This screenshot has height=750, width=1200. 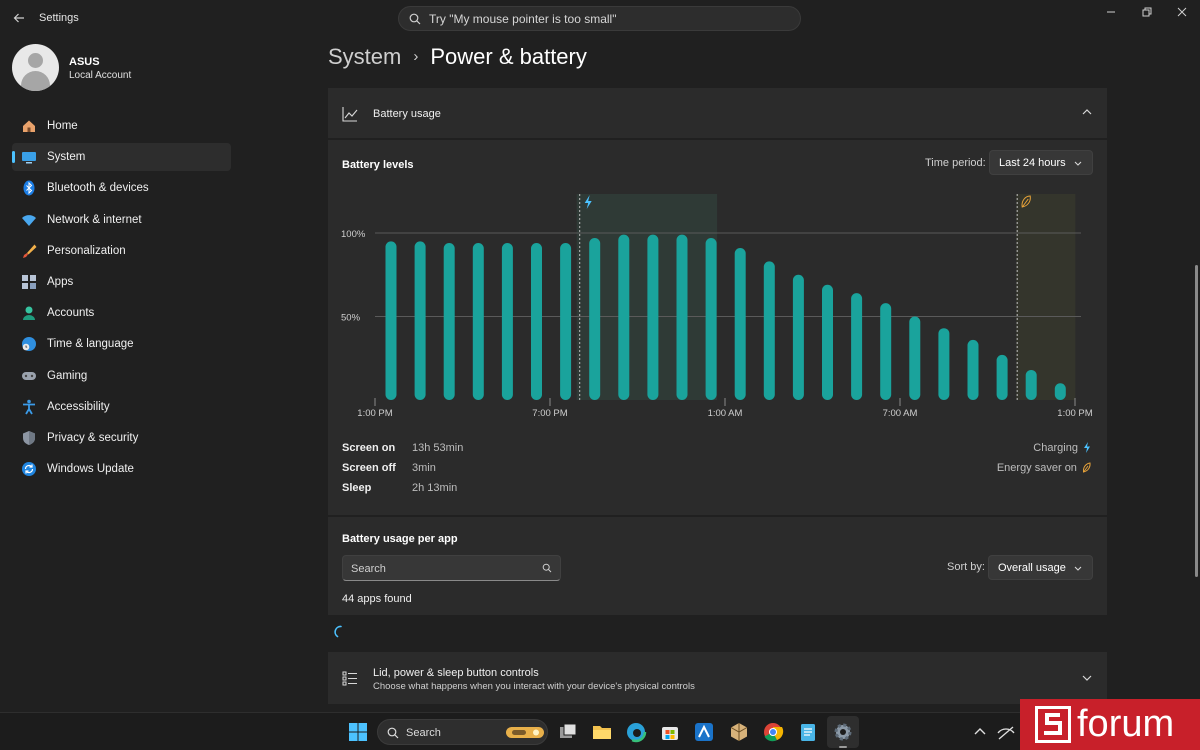 What do you see at coordinates (122, 68) in the screenshot?
I see `user-profile: ASUS Local Account` at bounding box center [122, 68].